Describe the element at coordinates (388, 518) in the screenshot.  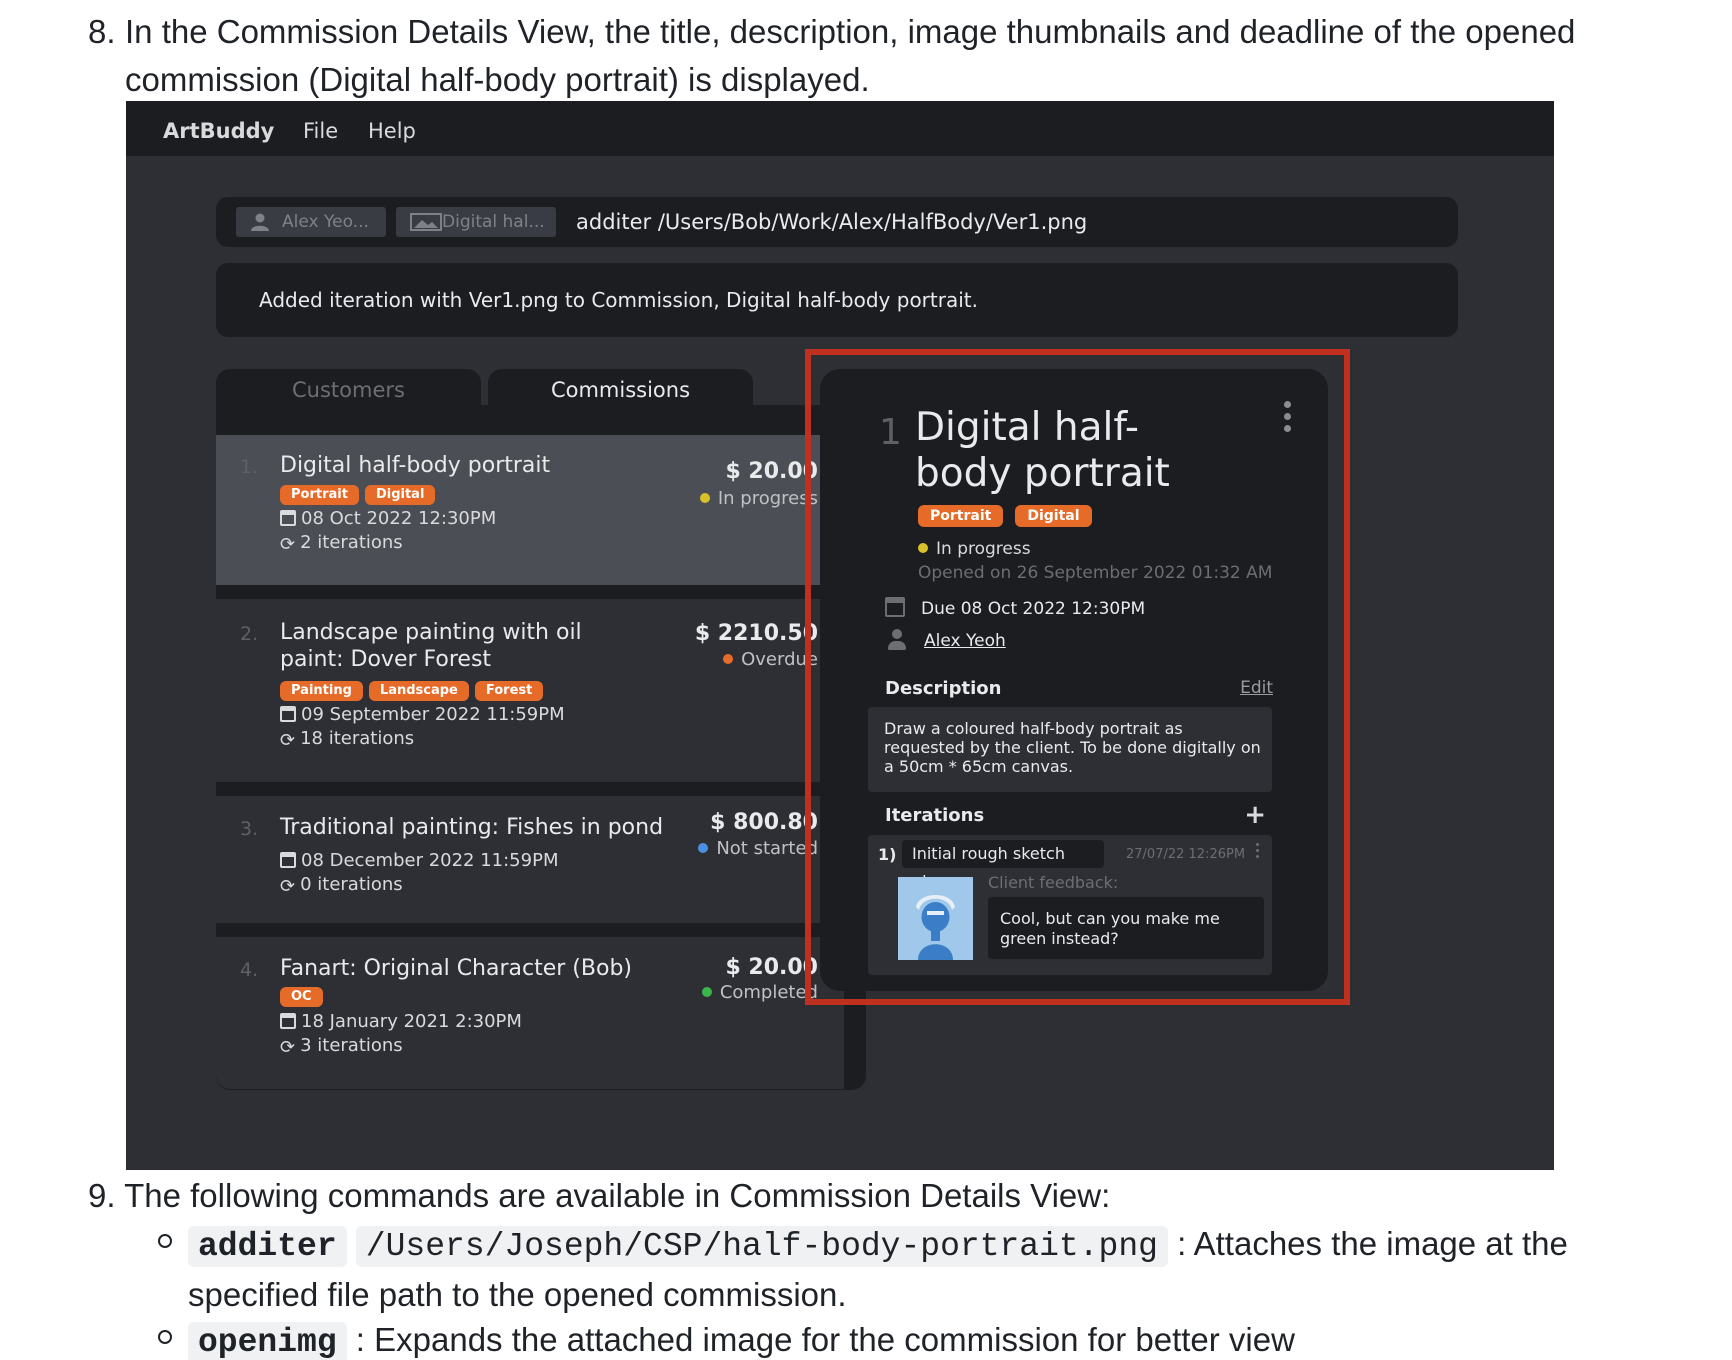
I see `commission-deadline: 08 Oct 2022 12:30PM` at that location.